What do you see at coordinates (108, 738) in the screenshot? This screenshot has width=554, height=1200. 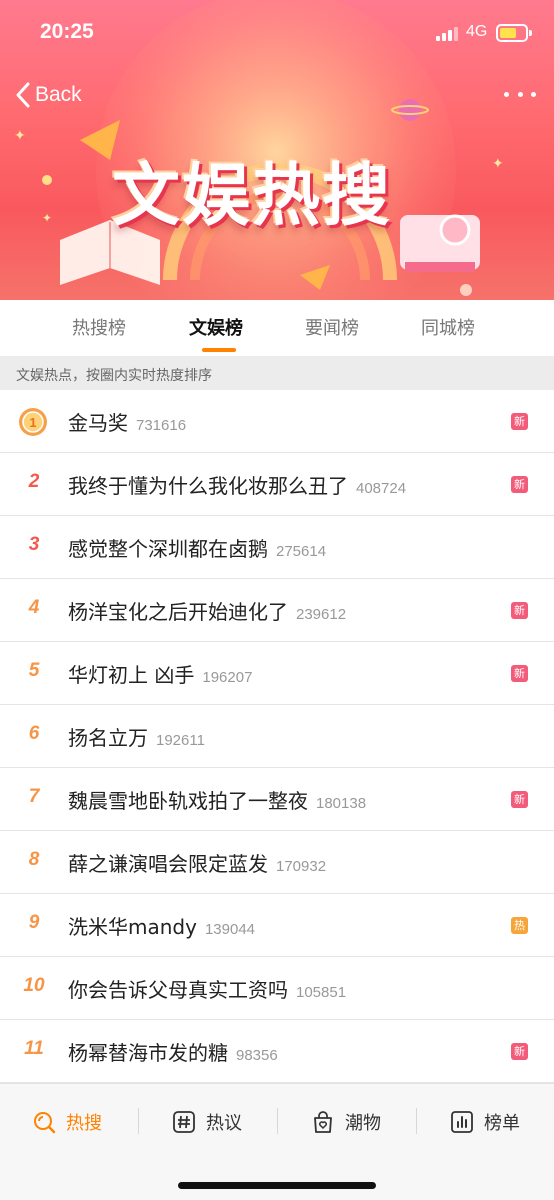 I see `item-title: 扬名立万` at bounding box center [108, 738].